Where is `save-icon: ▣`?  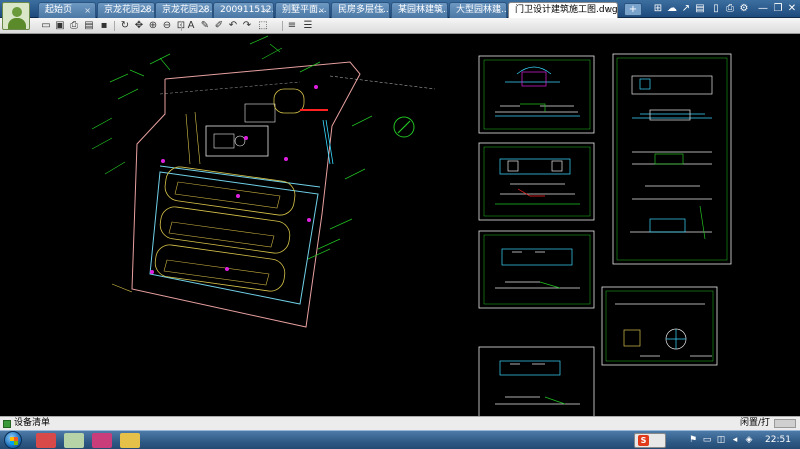
save-icon: ▣ is located at coordinates (60, 26).